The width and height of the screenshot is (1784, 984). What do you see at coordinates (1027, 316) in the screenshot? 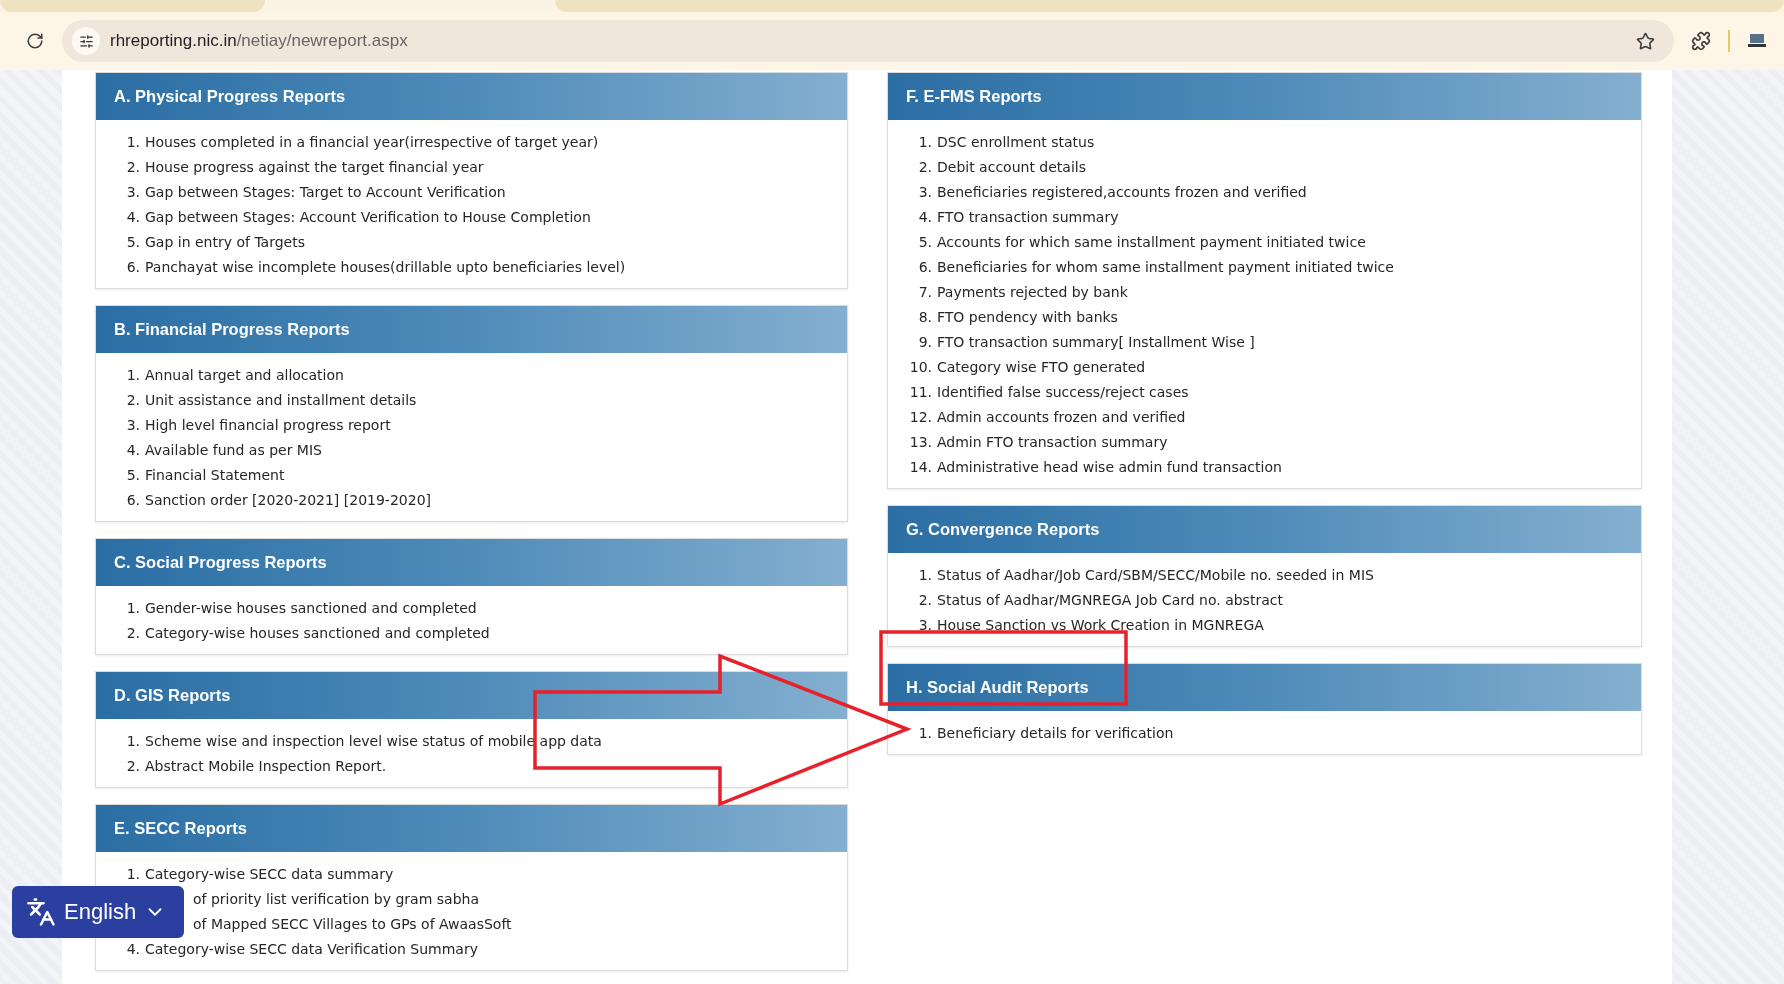
I see `report-link: FTO pendency with banks` at bounding box center [1027, 316].